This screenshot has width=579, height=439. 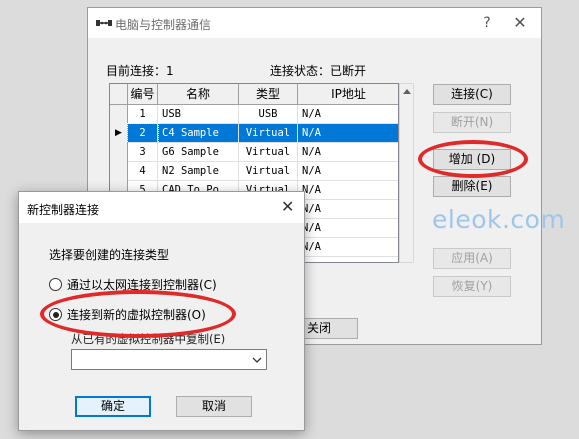 I want to click on add-highlight-ring, so click(x=473, y=159).